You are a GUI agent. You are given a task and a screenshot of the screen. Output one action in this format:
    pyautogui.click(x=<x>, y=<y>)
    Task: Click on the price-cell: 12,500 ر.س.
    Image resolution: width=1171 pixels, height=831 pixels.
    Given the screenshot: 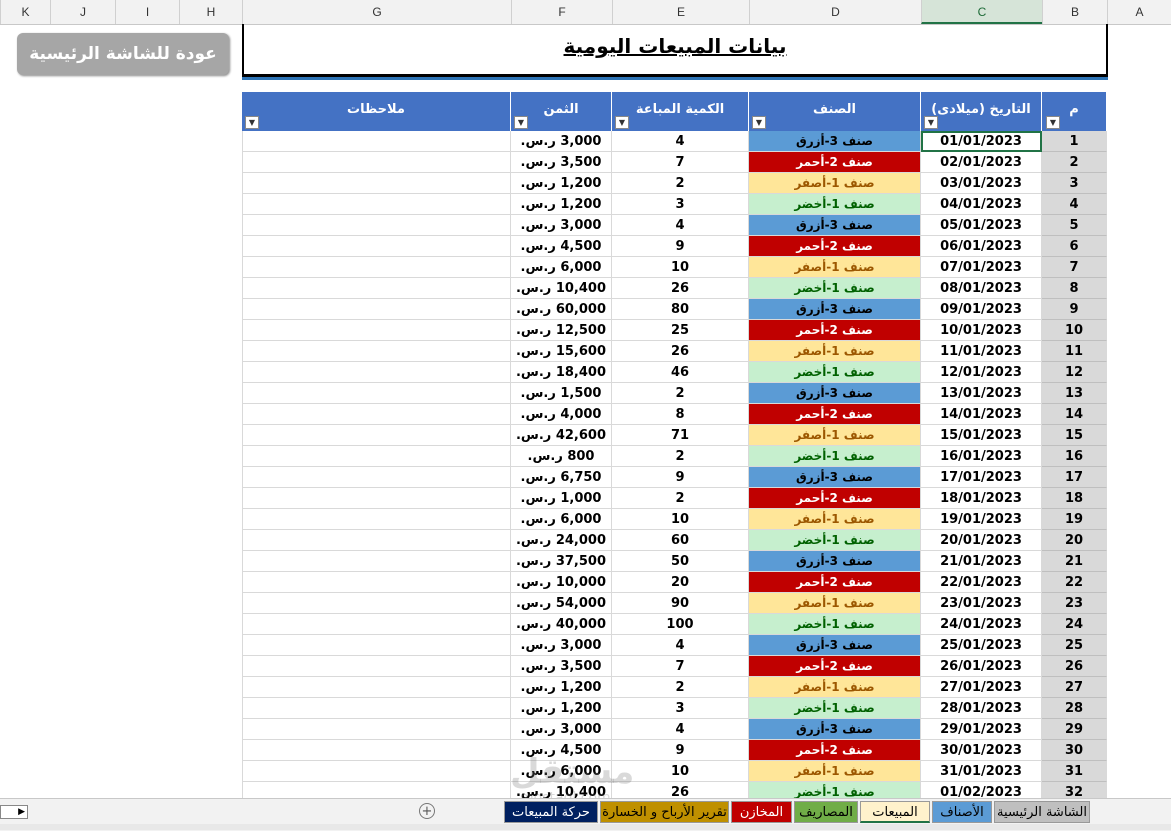 What is the action you would take?
    pyautogui.click(x=561, y=330)
    